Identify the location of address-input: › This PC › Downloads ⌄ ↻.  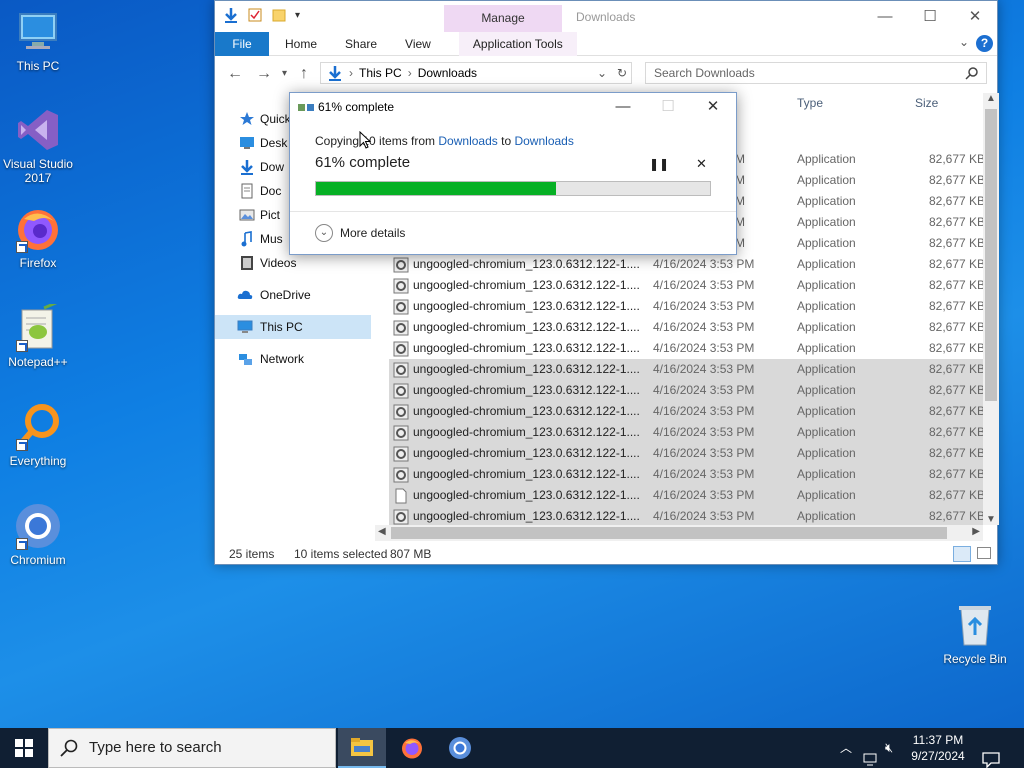
(476, 73).